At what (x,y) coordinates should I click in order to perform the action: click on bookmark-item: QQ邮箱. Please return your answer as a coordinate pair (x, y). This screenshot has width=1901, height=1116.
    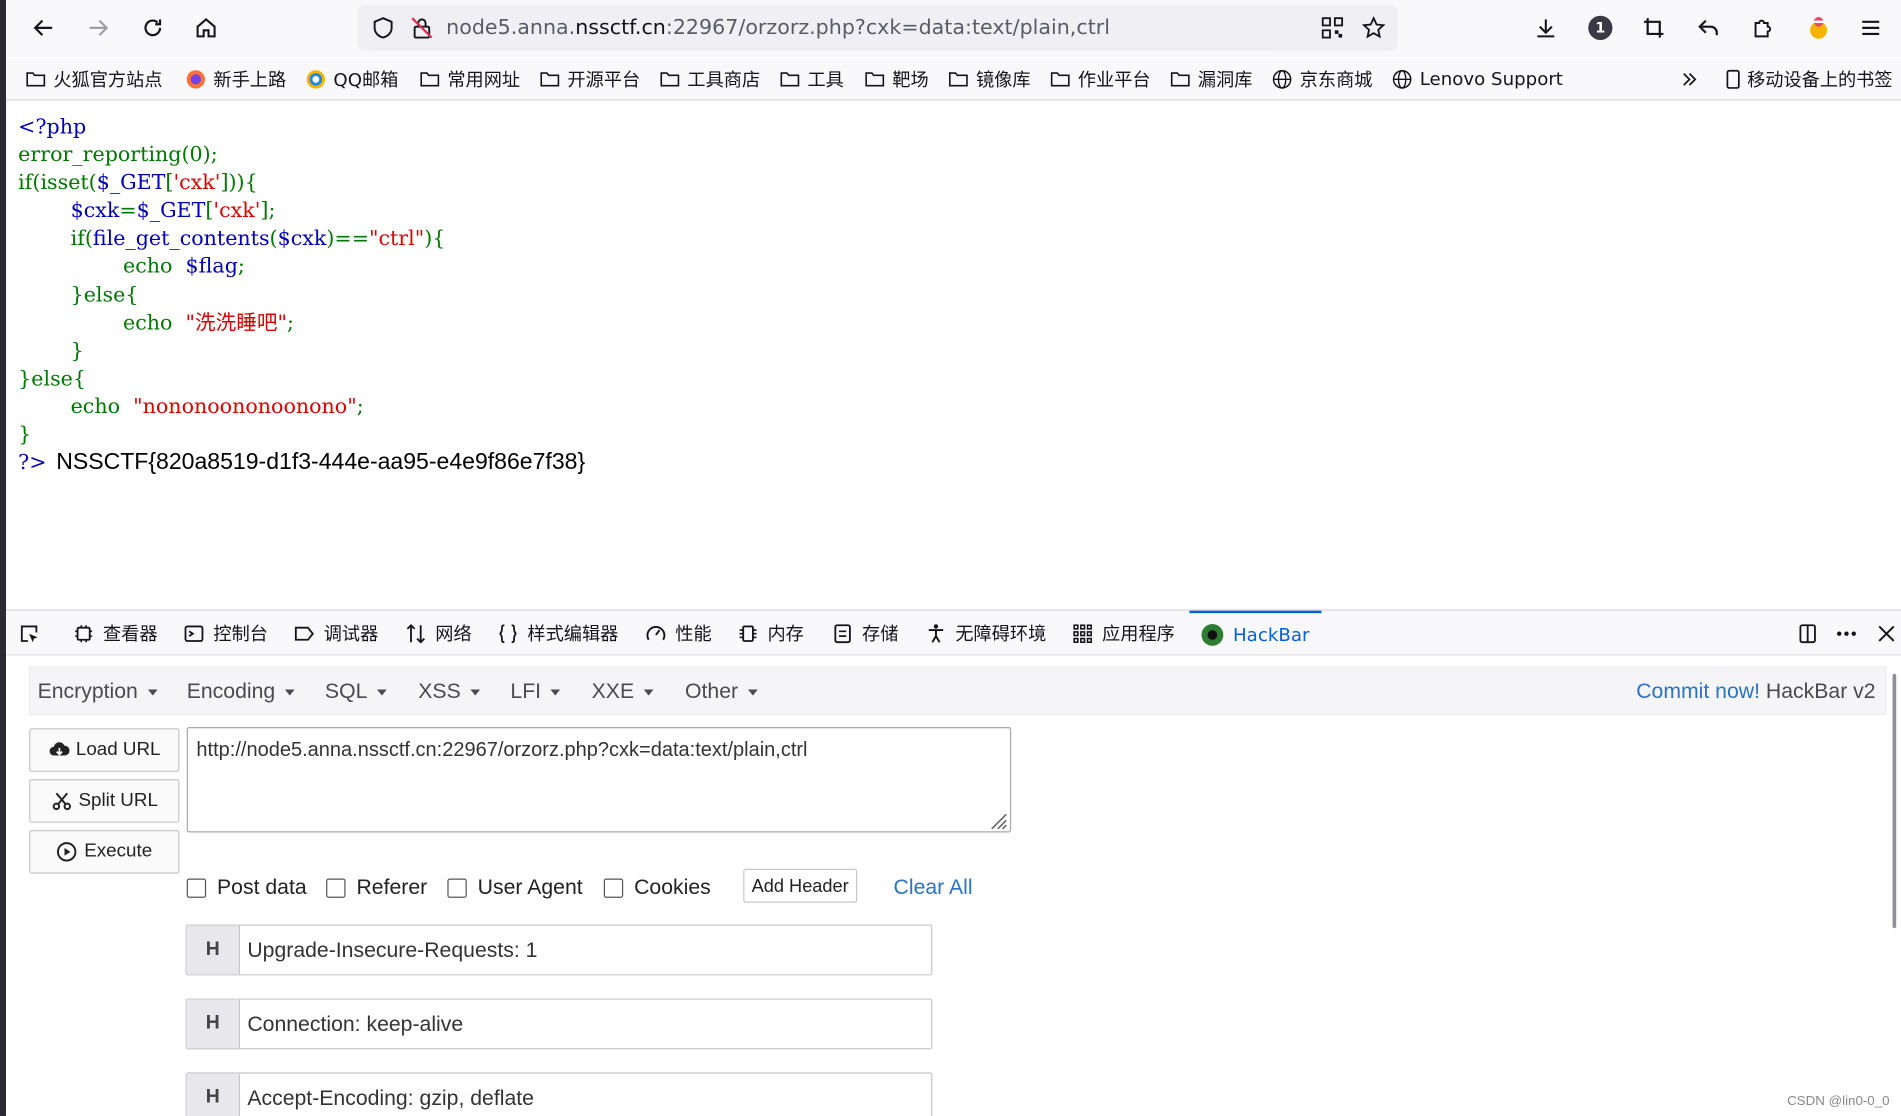
    Looking at the image, I should click on (352, 78).